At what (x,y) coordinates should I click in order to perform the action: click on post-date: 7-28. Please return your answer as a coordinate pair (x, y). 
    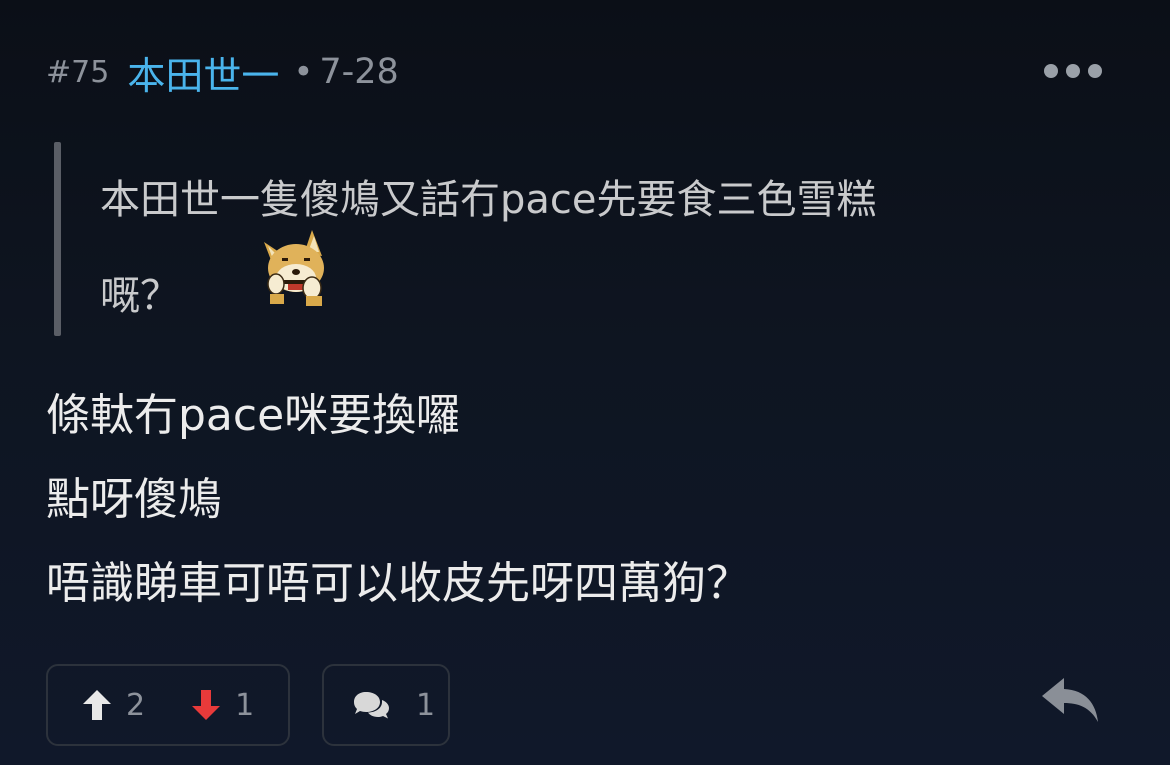
    Looking at the image, I should click on (359, 72).